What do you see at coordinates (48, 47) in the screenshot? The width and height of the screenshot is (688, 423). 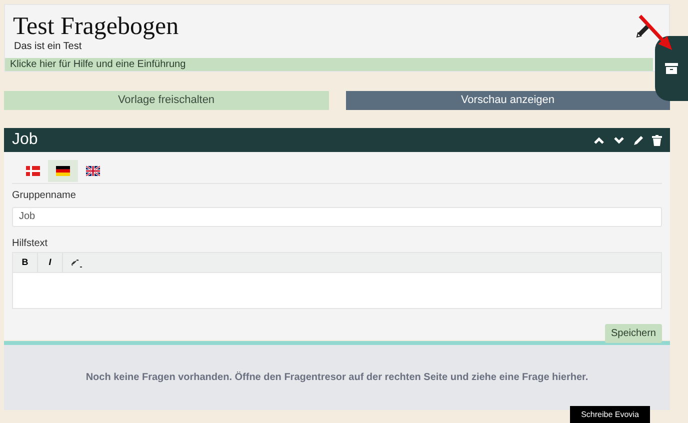 I see `form-subtitle: Das ist ein Test` at bounding box center [48, 47].